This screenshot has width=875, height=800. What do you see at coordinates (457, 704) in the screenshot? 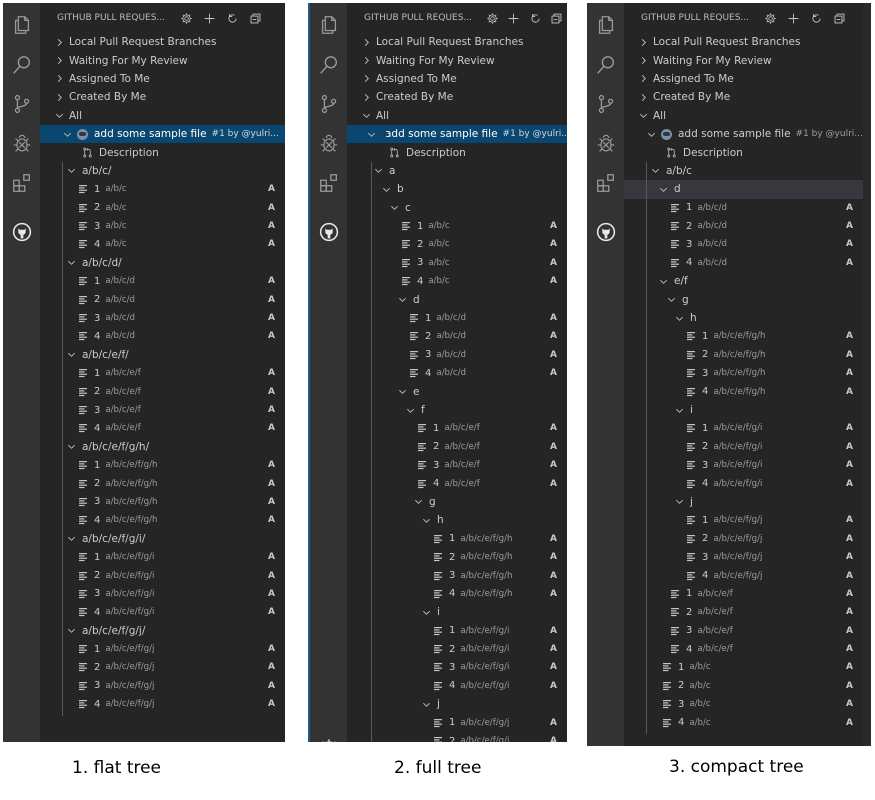
I see `folder-item: j` at bounding box center [457, 704].